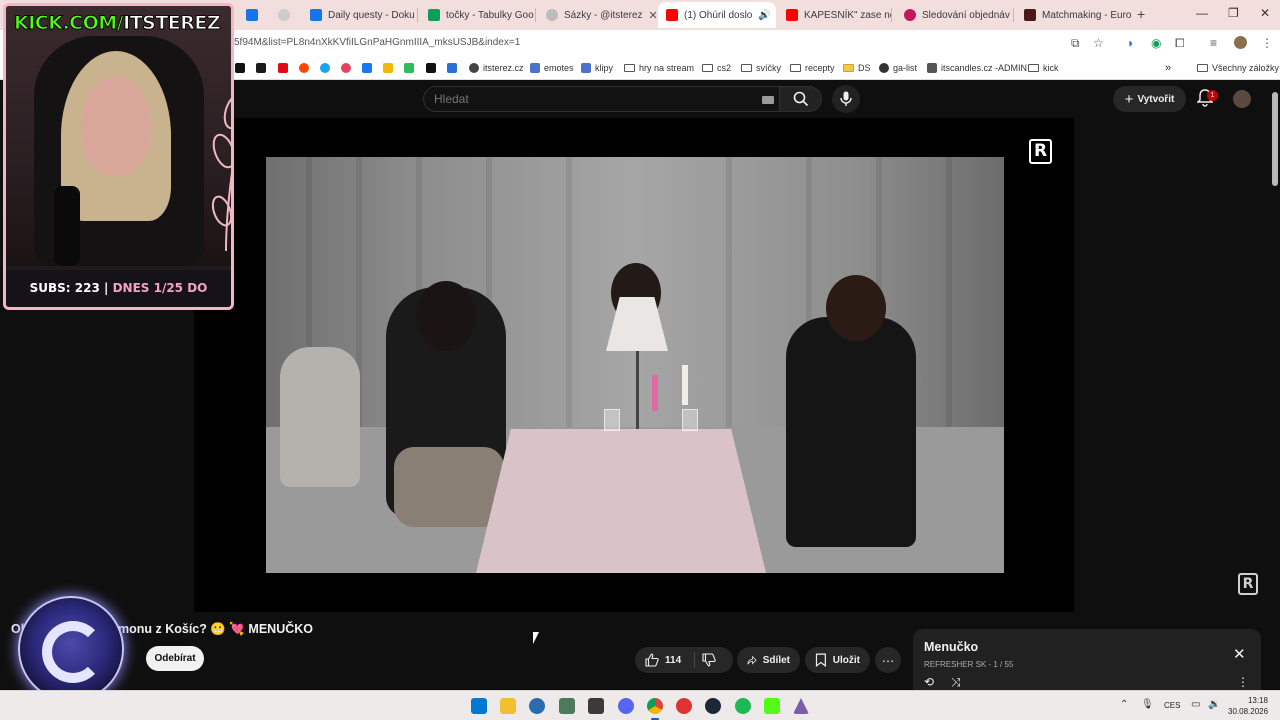 The width and height of the screenshot is (1280, 720). What do you see at coordinates (596, 706) in the screenshot?
I see `minecraft-like-icon` at bounding box center [596, 706].